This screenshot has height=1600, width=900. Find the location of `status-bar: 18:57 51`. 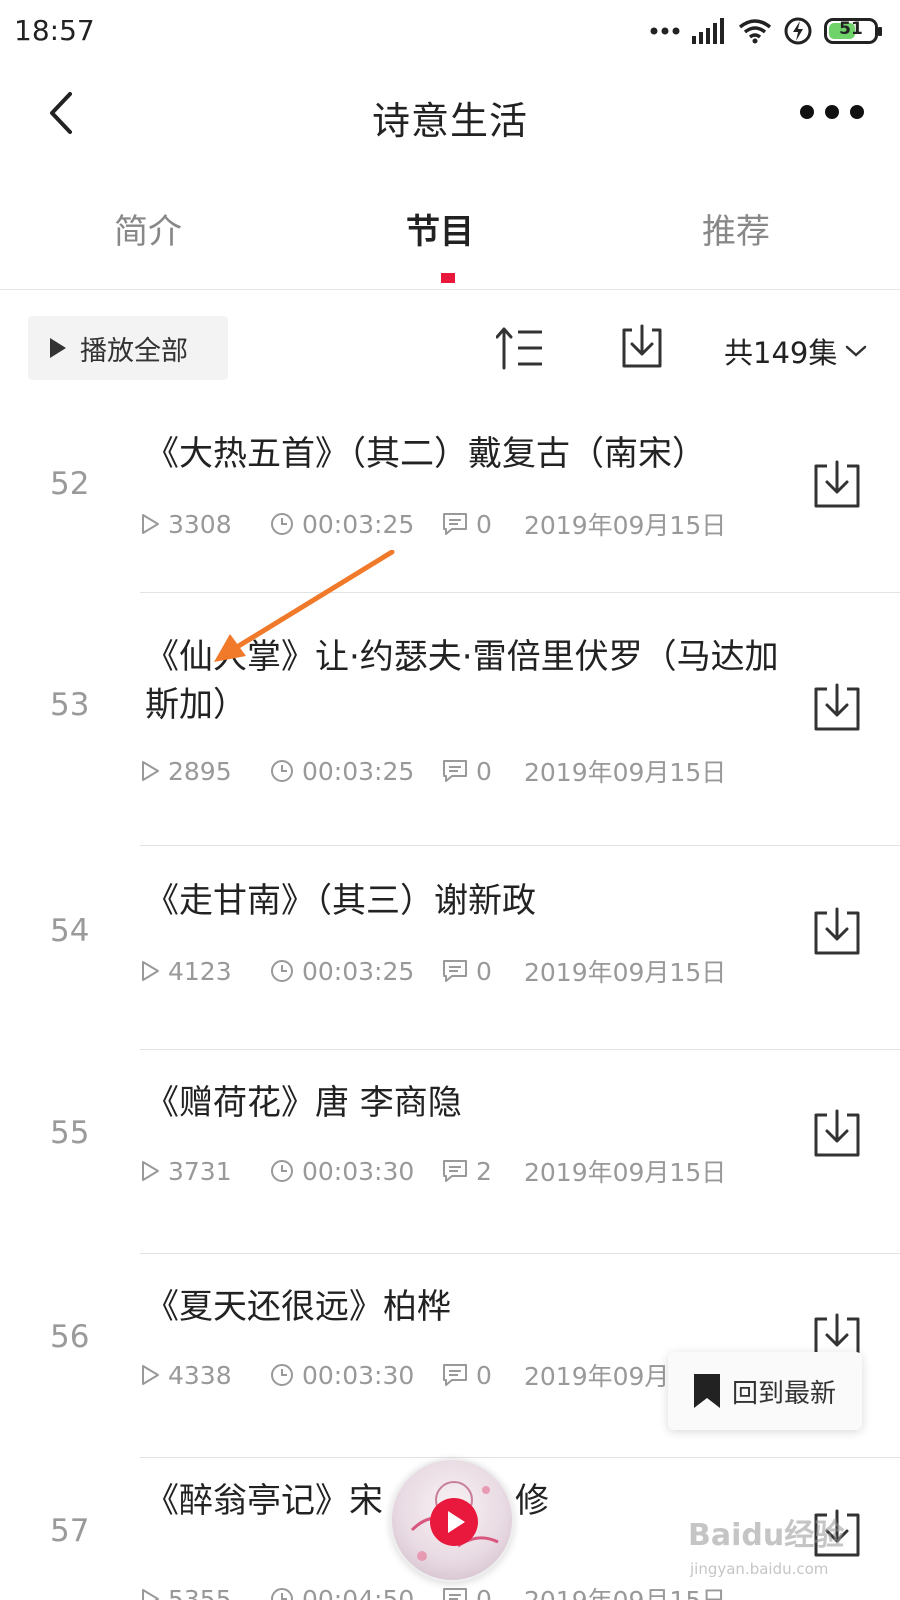

status-bar: 18:57 51 is located at coordinates (450, 31).